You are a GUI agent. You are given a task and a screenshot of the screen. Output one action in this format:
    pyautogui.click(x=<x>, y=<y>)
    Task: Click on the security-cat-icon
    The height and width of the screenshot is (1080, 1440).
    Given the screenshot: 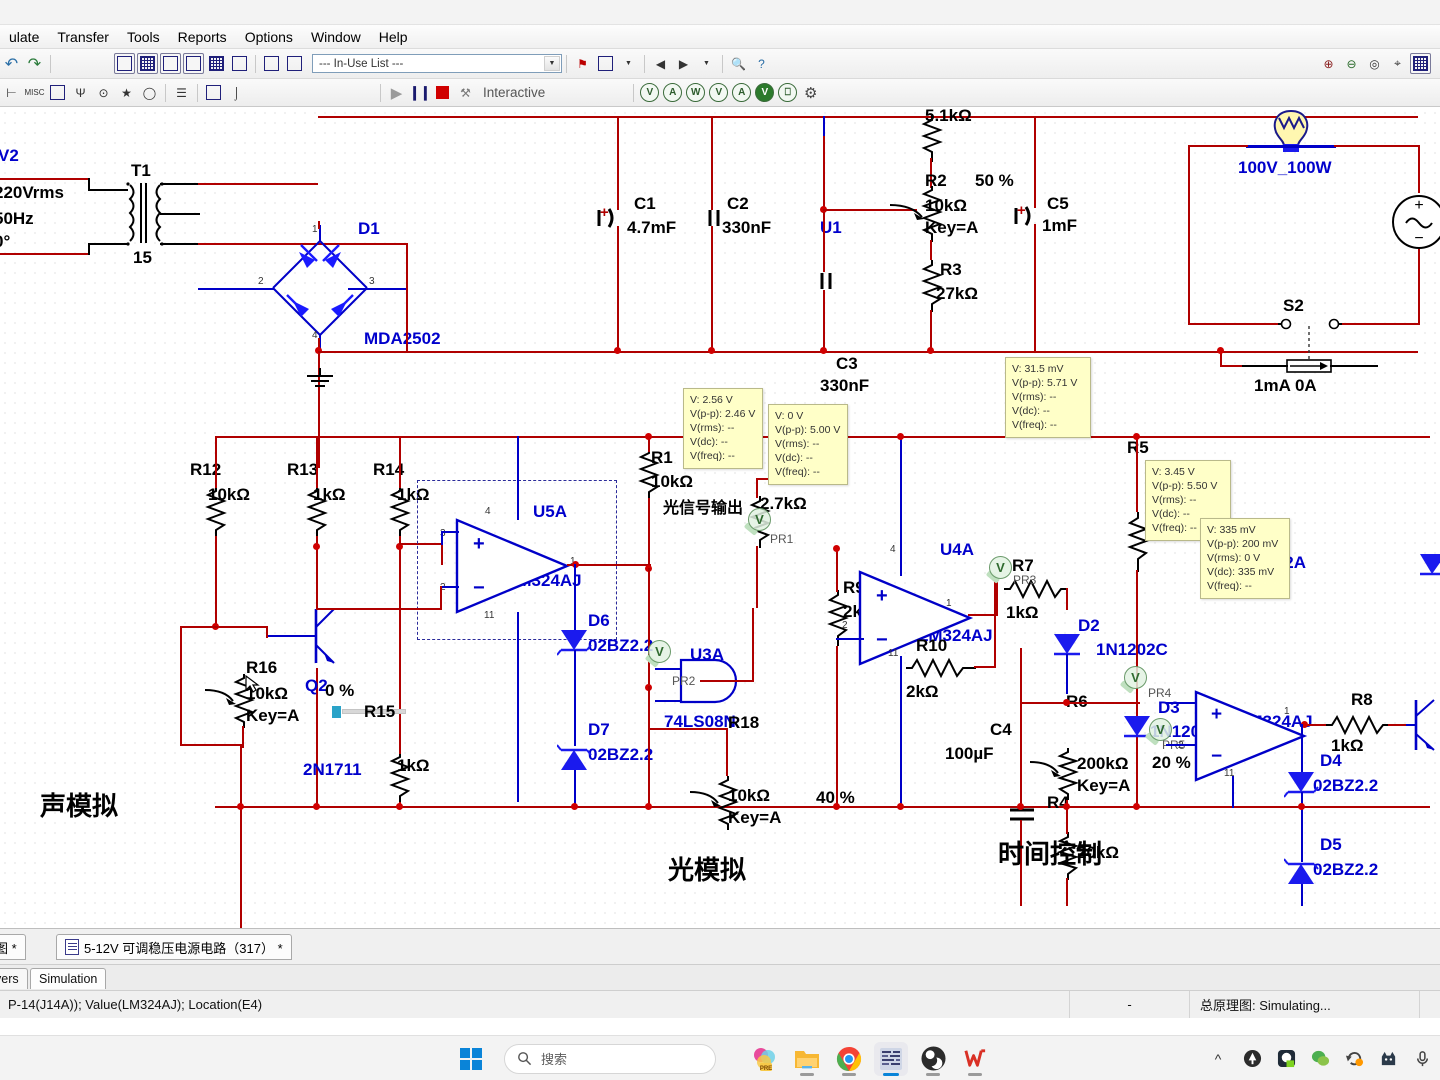 What is the action you would take?
    pyautogui.click(x=1388, y=1059)
    